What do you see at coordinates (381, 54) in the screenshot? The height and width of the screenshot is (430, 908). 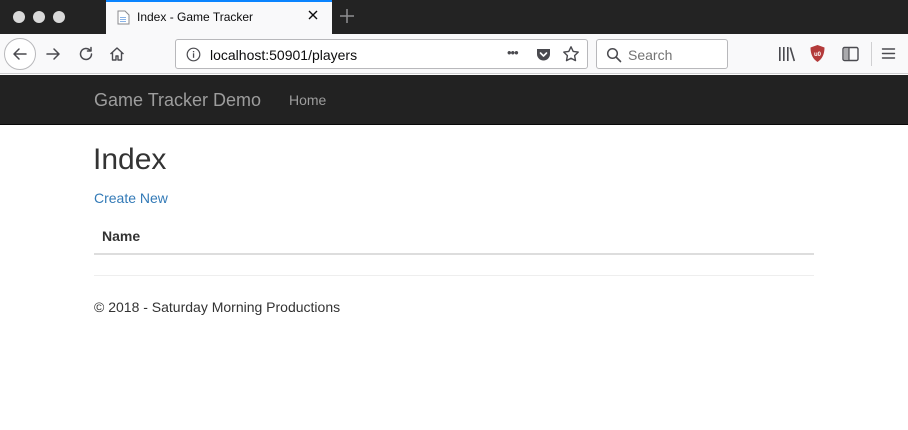 I see `url-bar: localhost:50901/players •••` at bounding box center [381, 54].